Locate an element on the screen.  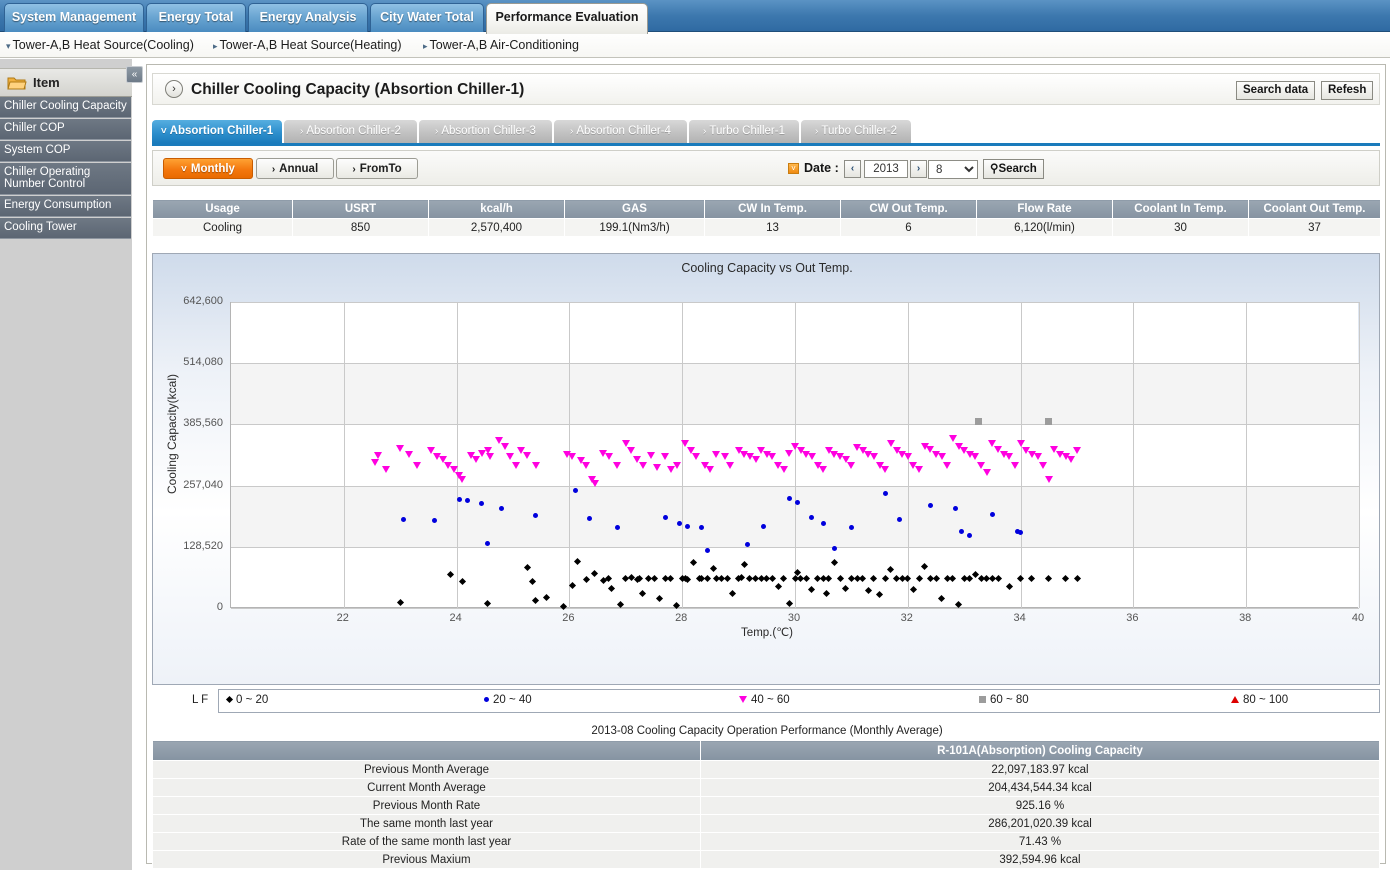
legend-item-3: 60 ~ 80 is located at coordinates (1004, 700).